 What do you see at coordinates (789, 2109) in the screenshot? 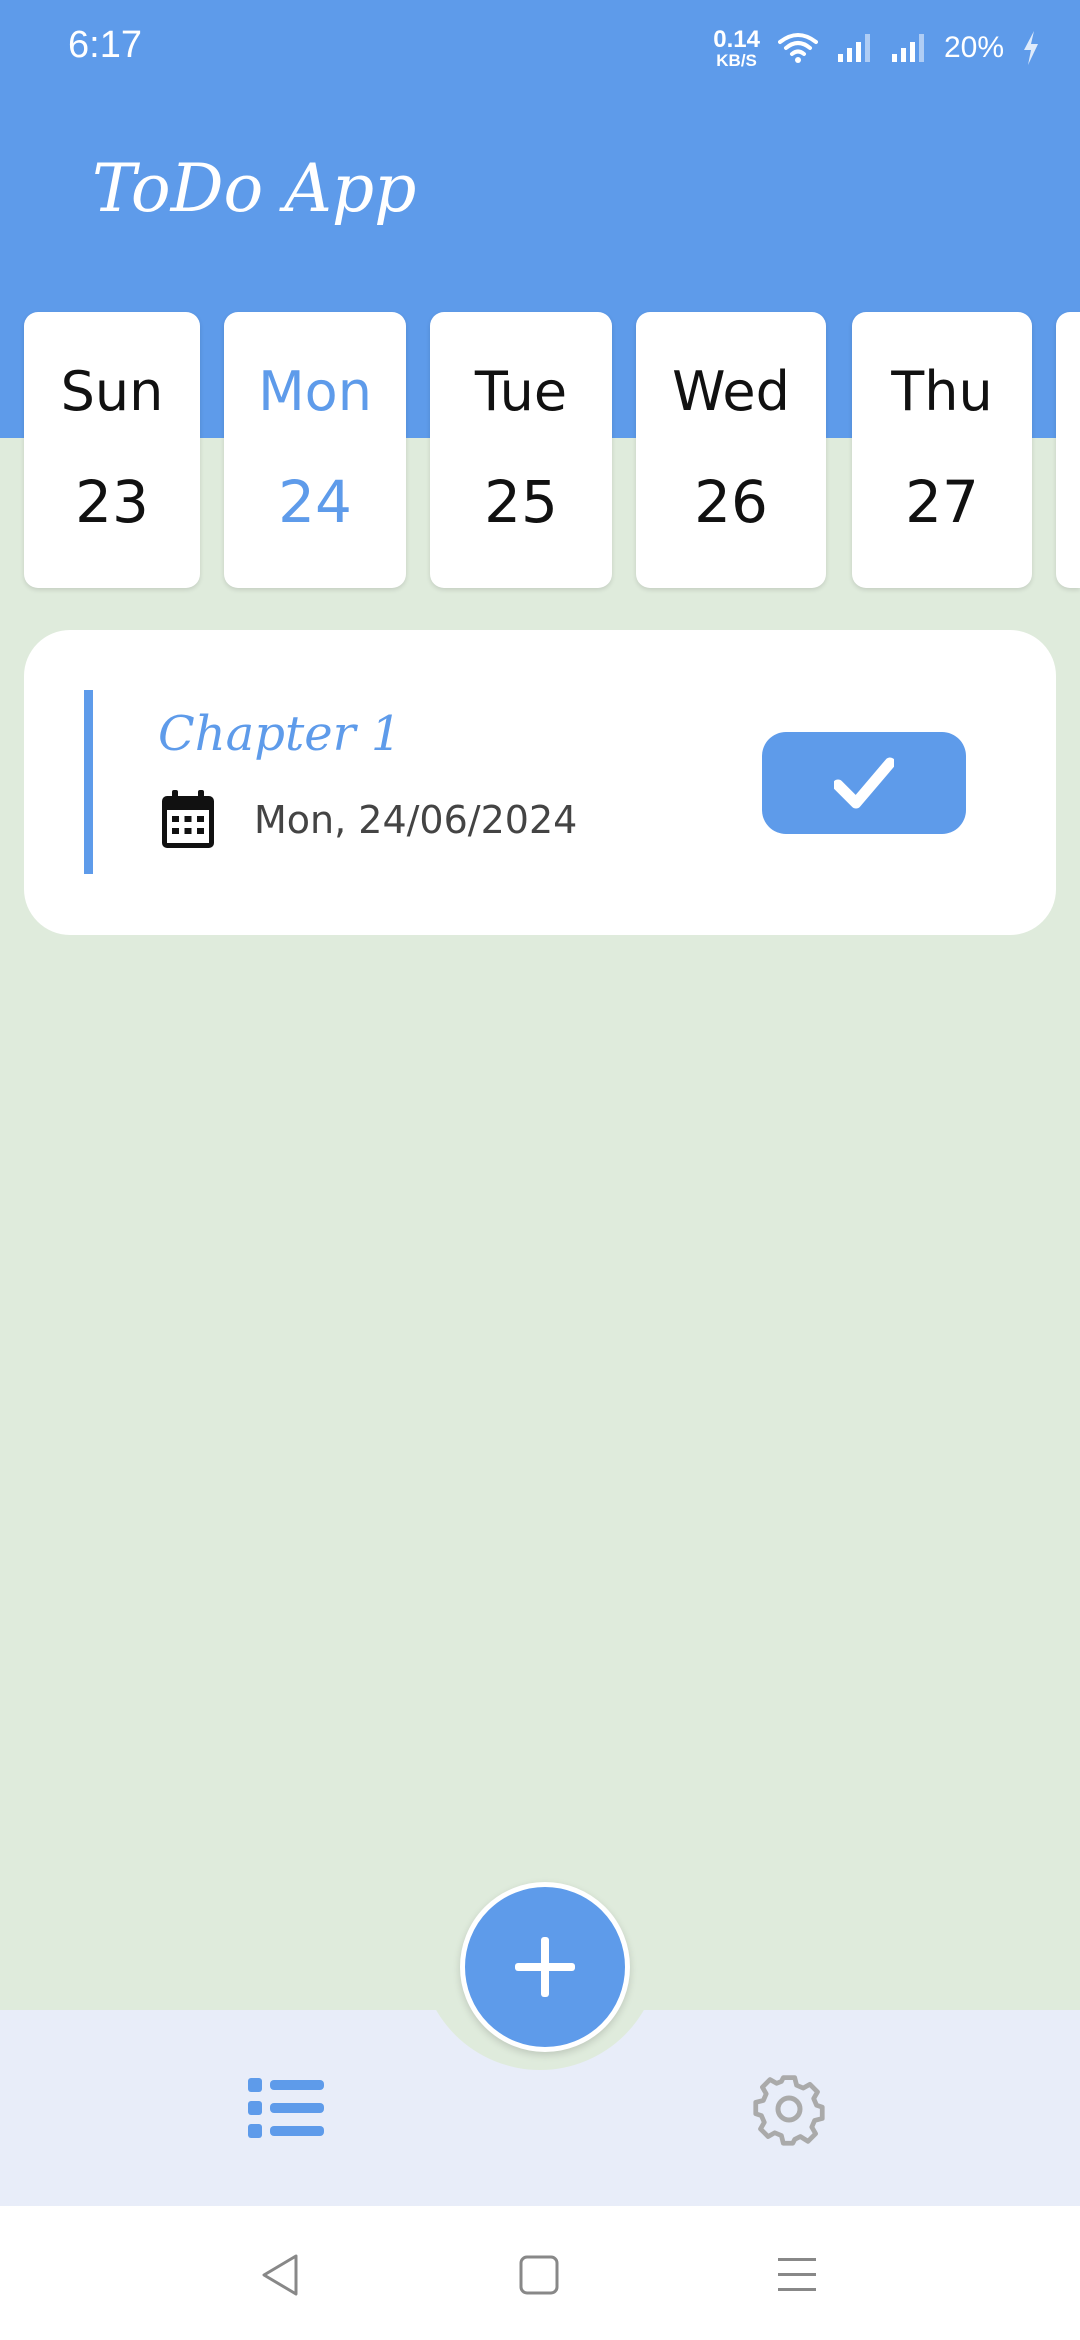
I see `gear-icon` at bounding box center [789, 2109].